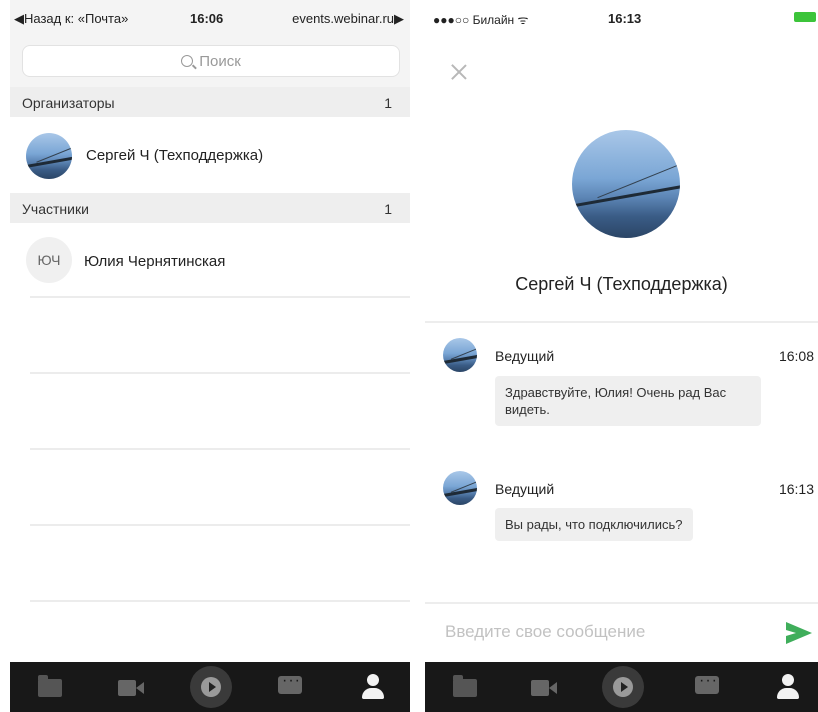 This screenshot has height=712, width=818. I want to click on status-url-link: events.webinar.ru▶, so click(348, 19).